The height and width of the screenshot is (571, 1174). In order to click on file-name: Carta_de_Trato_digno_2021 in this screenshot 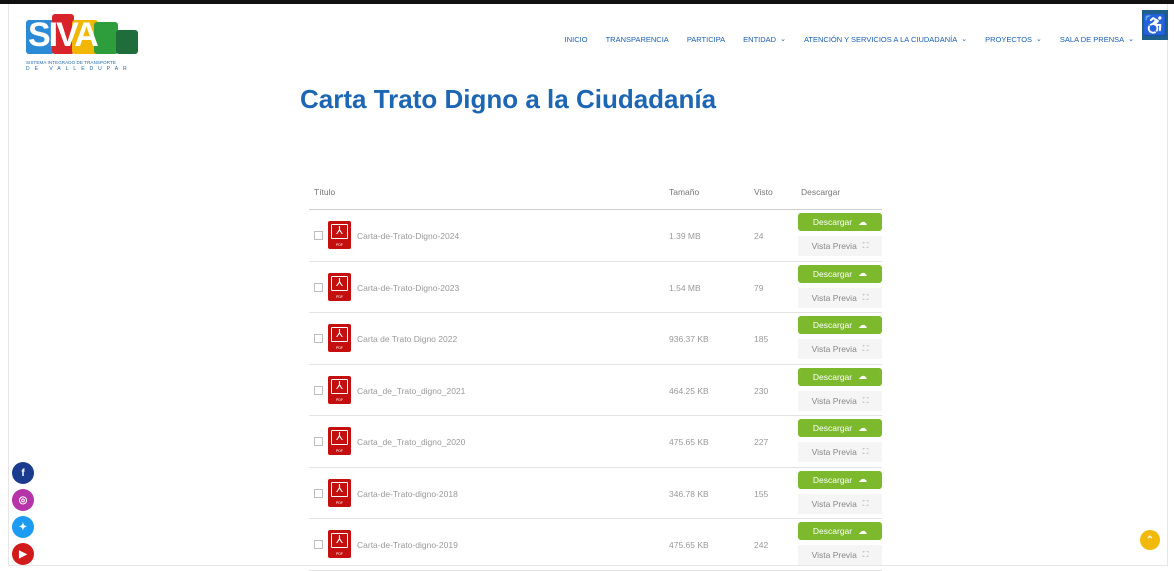, I will do `click(411, 391)`.